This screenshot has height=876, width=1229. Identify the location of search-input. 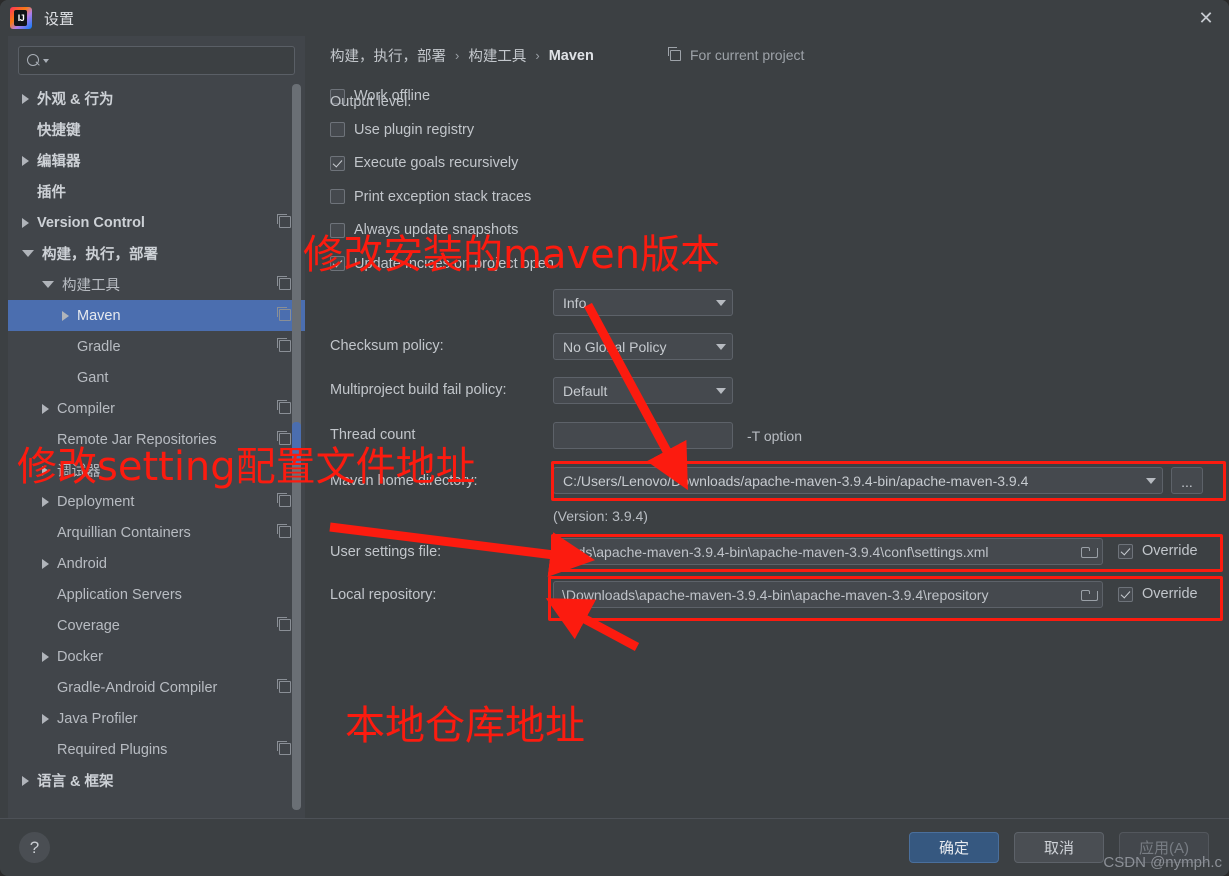
(167, 60).